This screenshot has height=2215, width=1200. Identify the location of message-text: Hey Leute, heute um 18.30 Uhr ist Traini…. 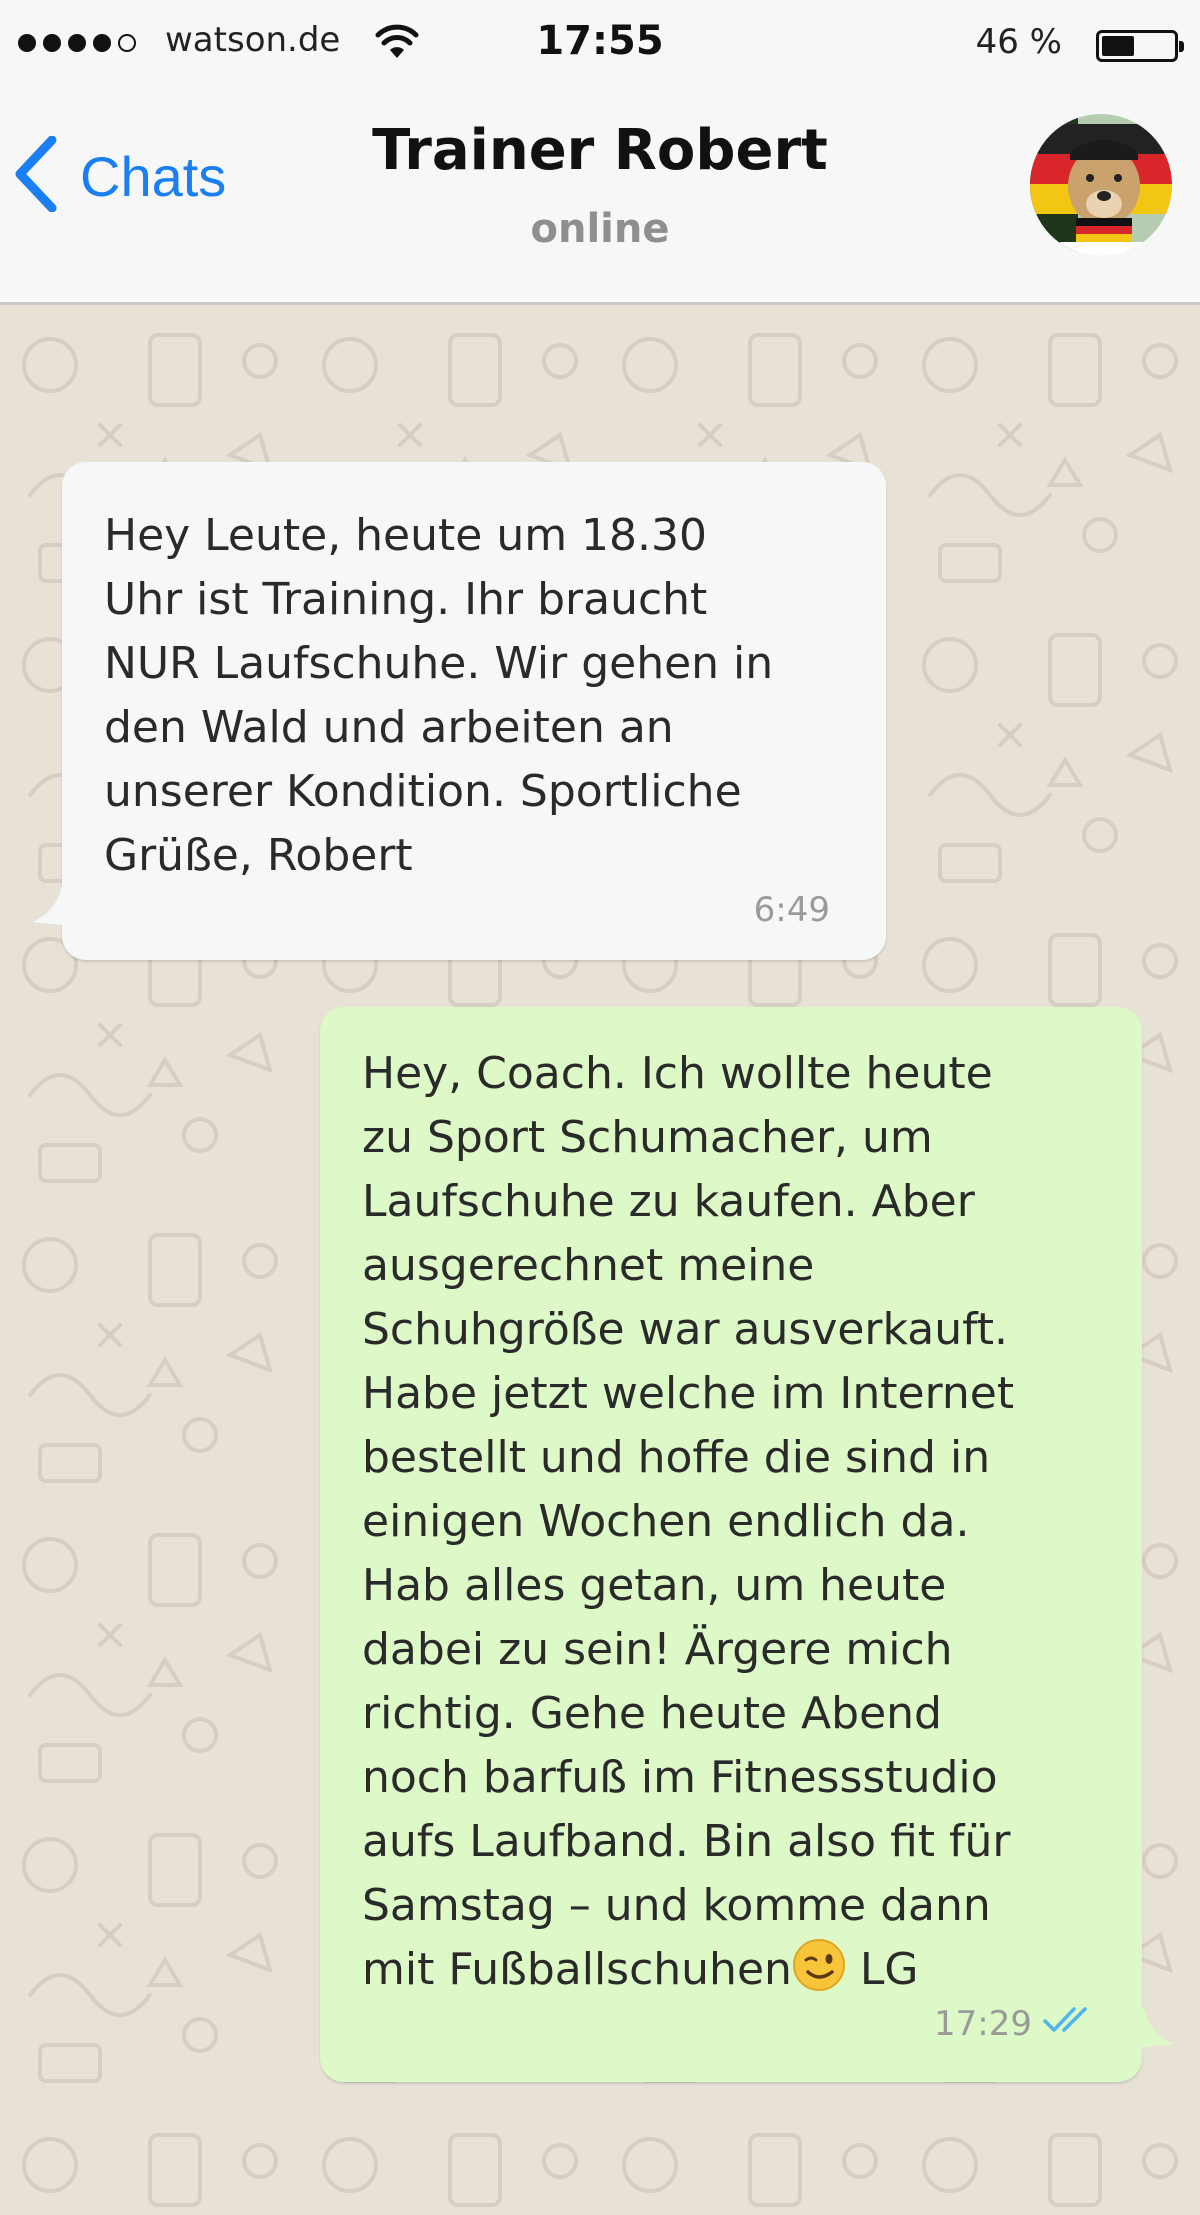
(439, 695).